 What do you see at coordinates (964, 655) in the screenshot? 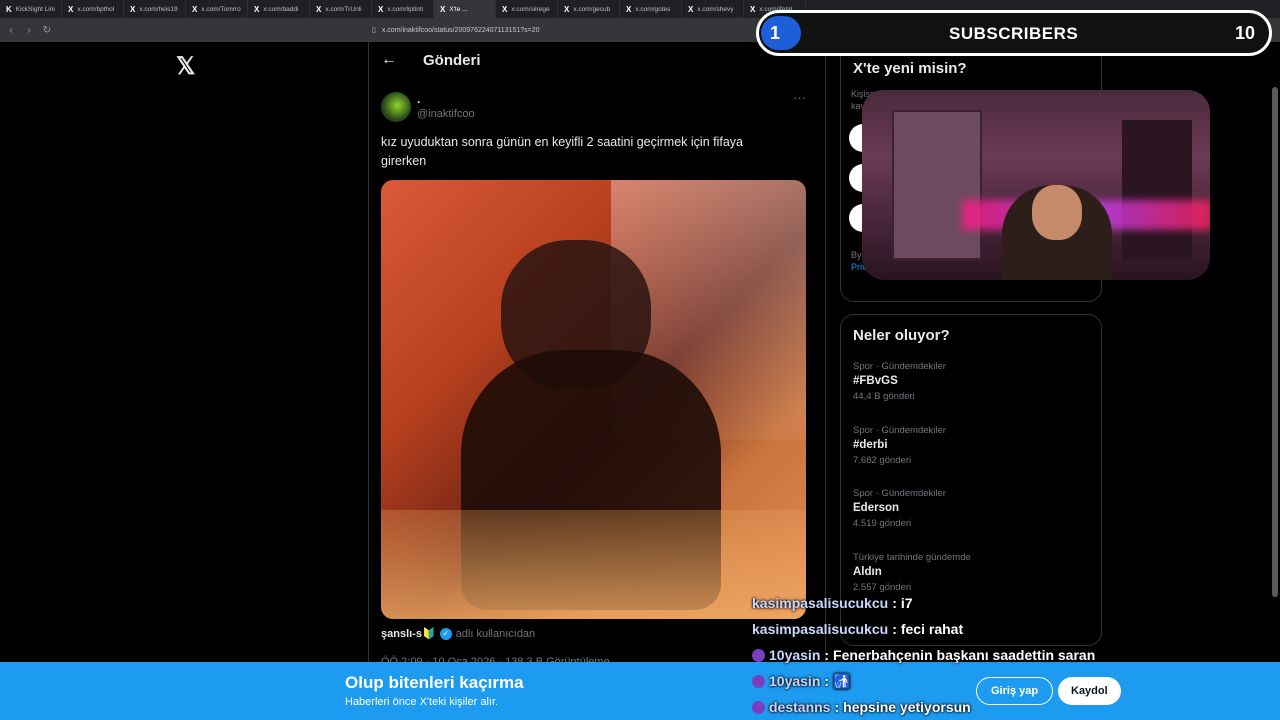
I see `chat-text: Fenerbahçenin başkanı saadettin saran` at bounding box center [964, 655].